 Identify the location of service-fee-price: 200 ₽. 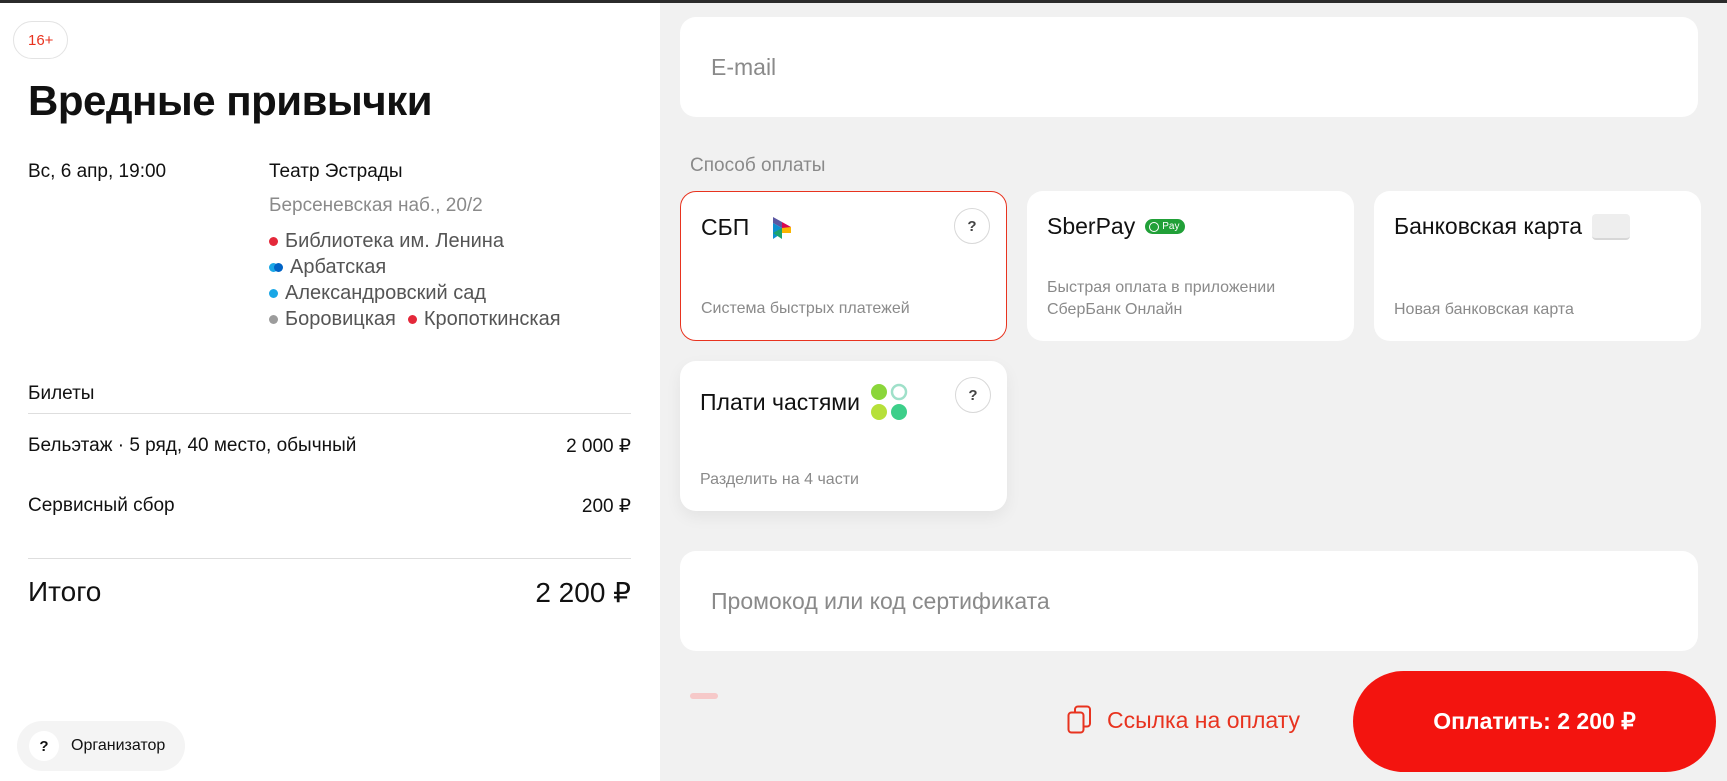
(606, 506).